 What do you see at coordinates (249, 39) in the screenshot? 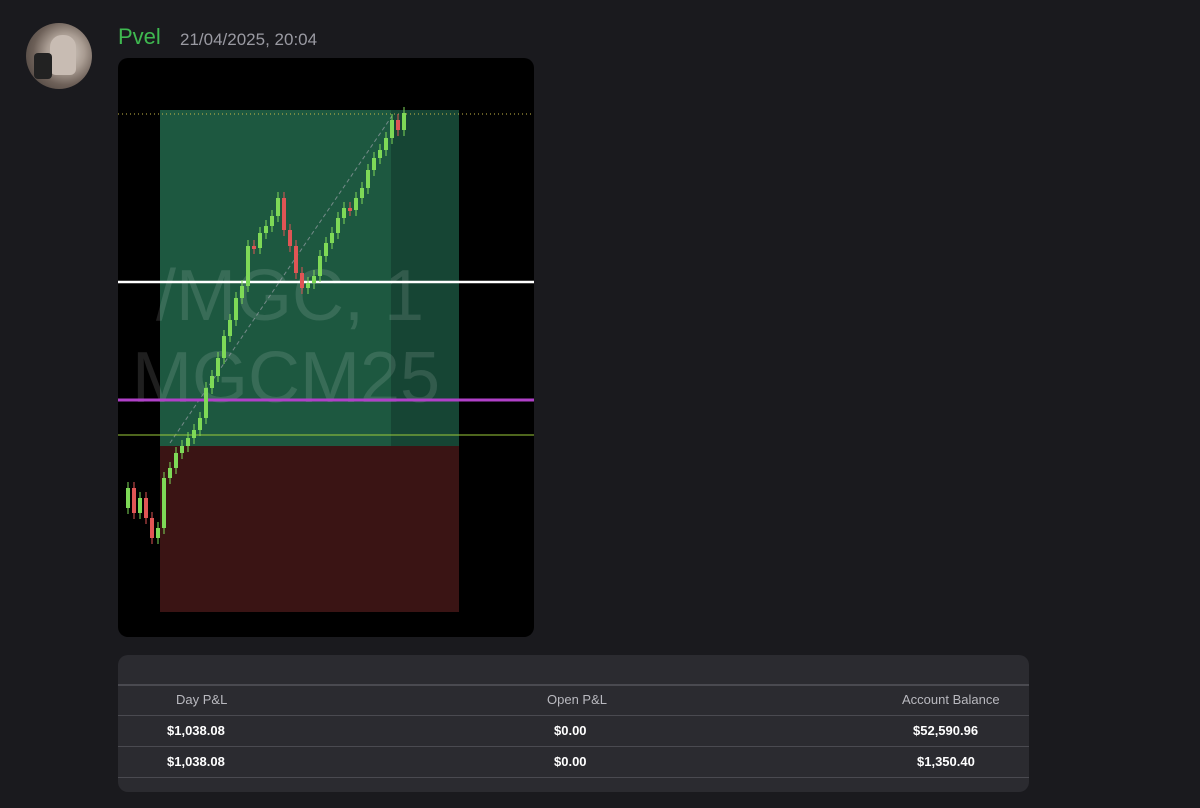
I see `timestamp: 21/04/2025, 20:04` at bounding box center [249, 39].